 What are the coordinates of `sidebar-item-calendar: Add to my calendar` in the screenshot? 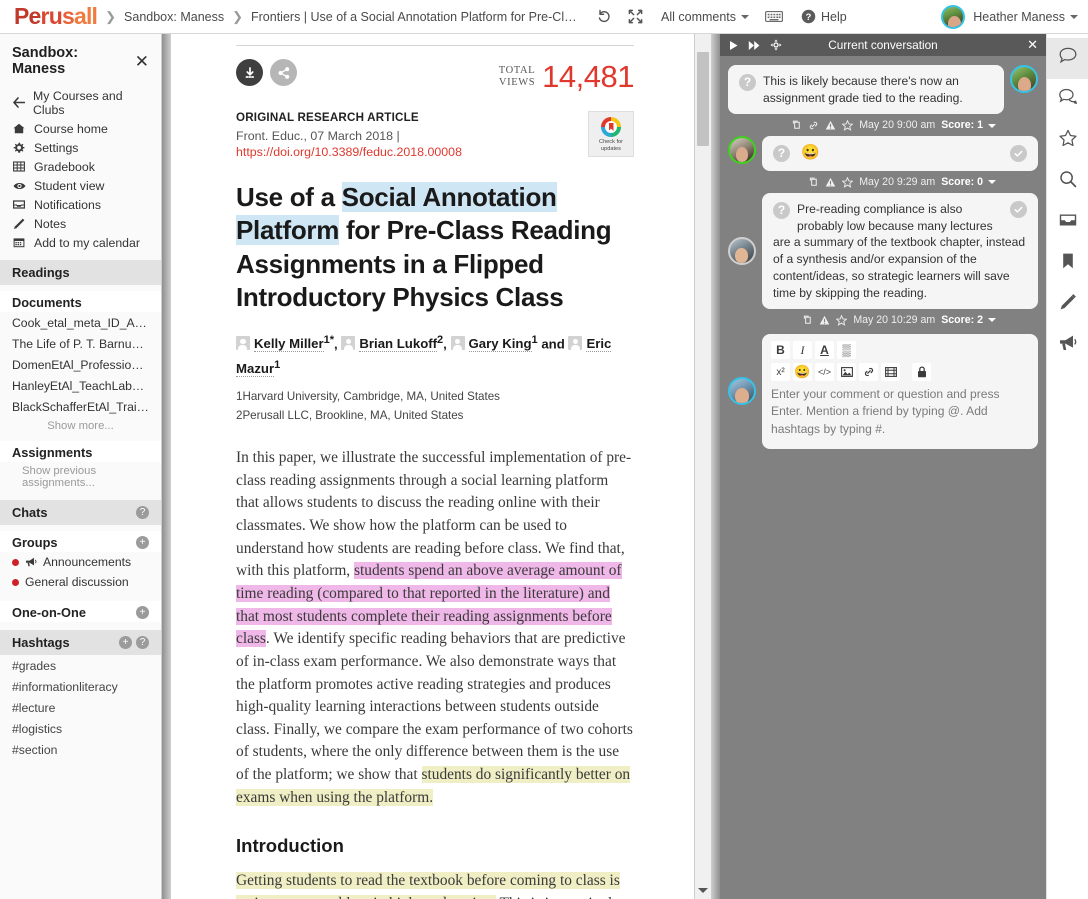 It's located at (80, 242).